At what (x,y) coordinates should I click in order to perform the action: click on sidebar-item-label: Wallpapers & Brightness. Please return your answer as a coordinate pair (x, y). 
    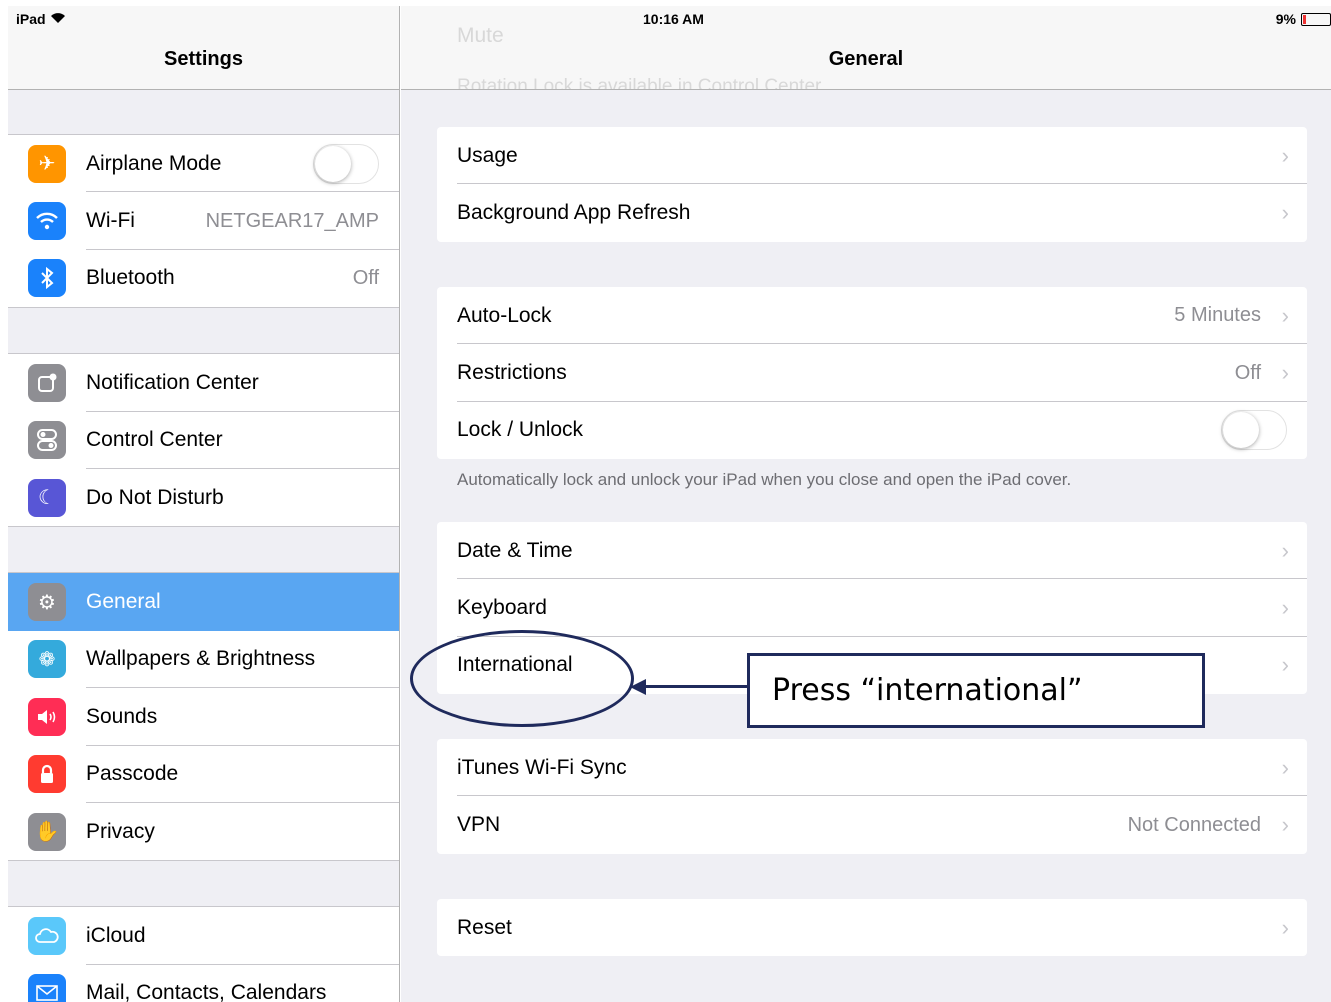
    Looking at the image, I should click on (201, 659).